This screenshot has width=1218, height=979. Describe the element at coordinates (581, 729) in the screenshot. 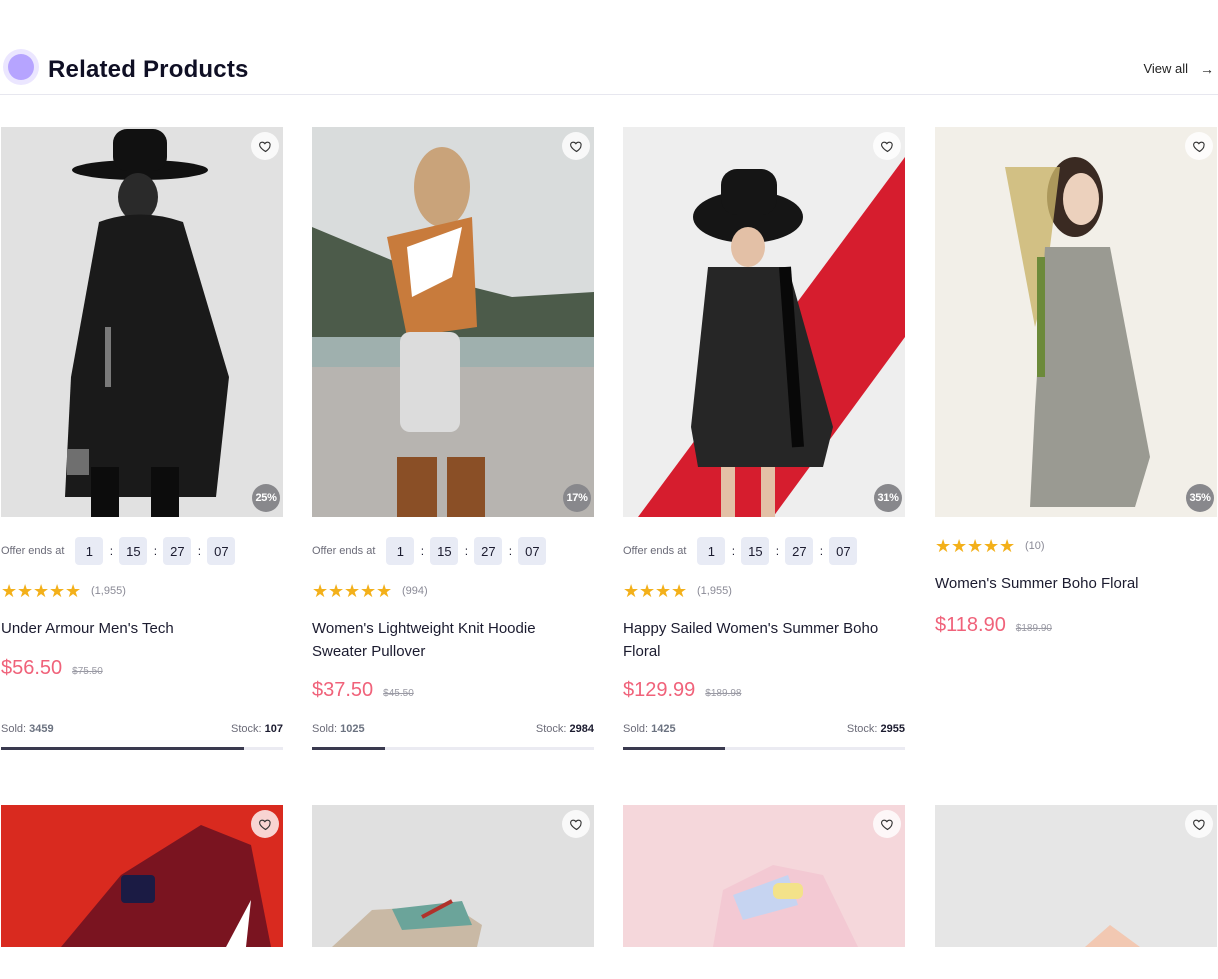

I see `stock-count: 2984` at that location.